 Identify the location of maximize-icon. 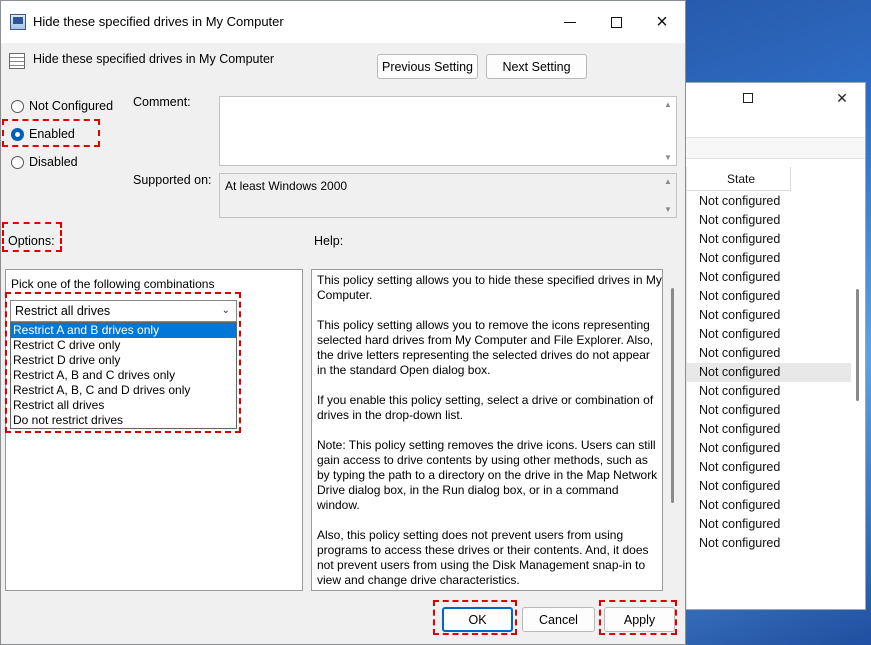
(616, 22).